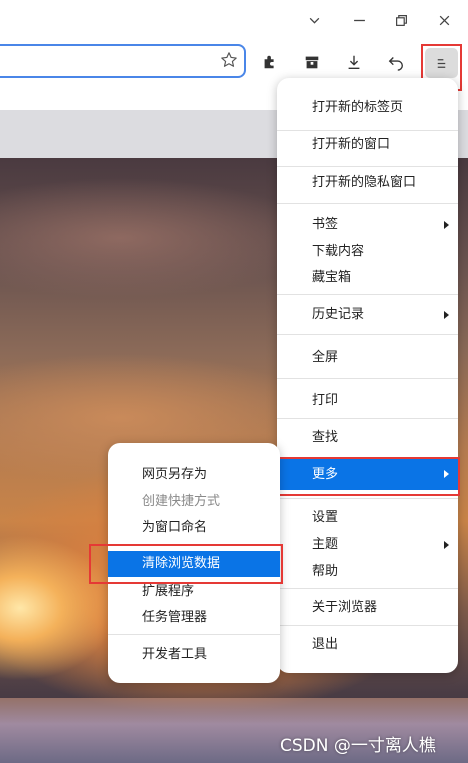 The height and width of the screenshot is (763, 468). I want to click on menu-item-print: 打印, so click(367, 401).